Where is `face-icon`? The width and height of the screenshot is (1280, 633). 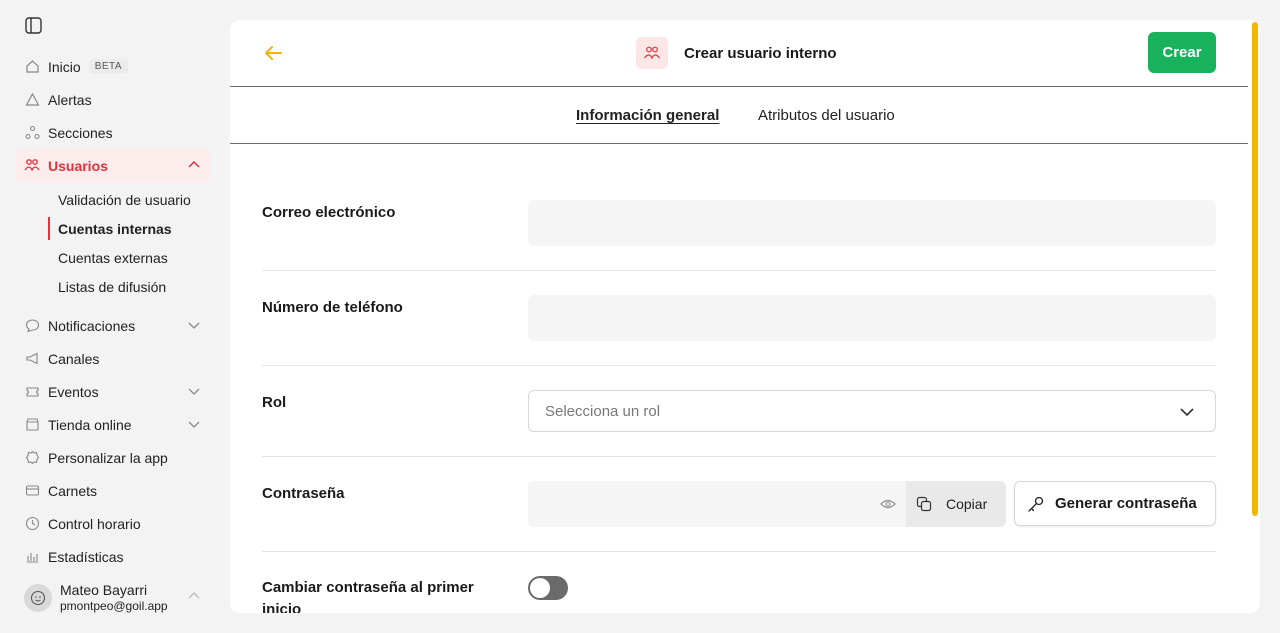
face-icon is located at coordinates (38, 598).